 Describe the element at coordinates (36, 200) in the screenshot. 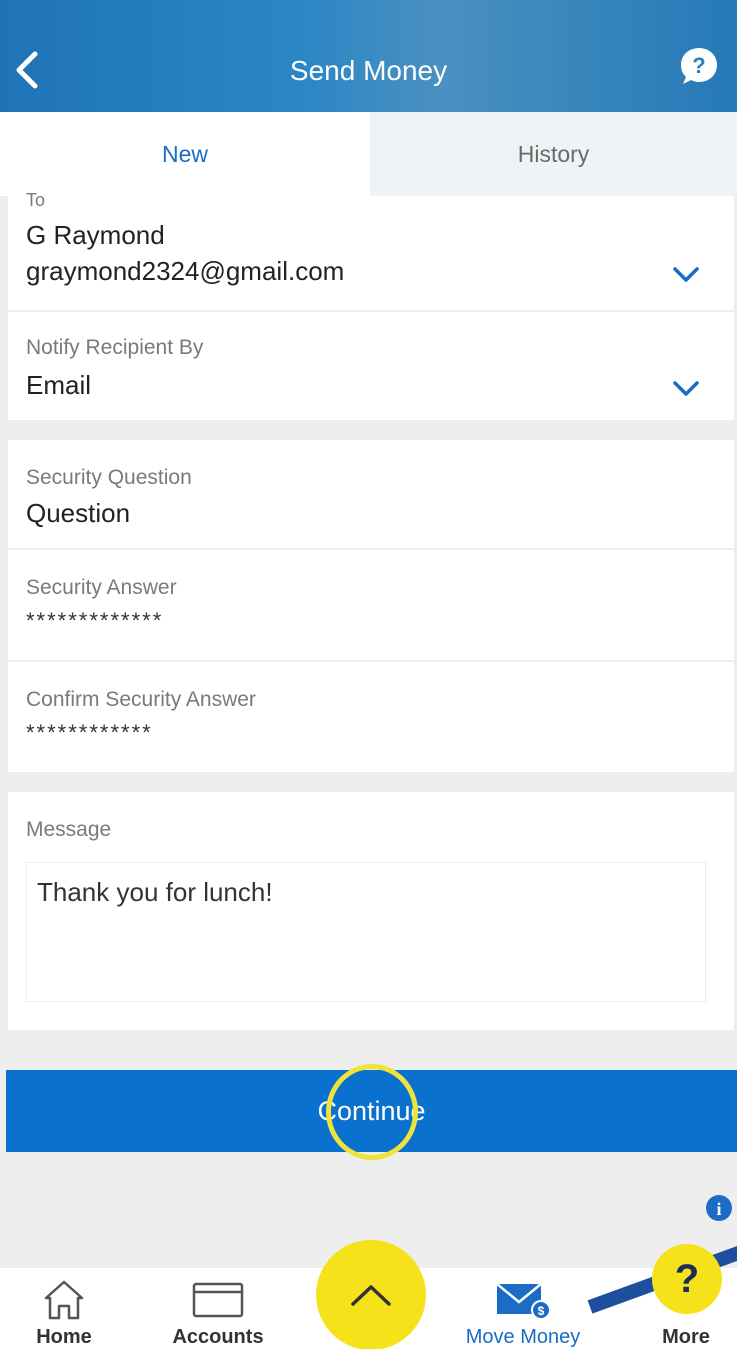

I see `recipient-label: To` at that location.